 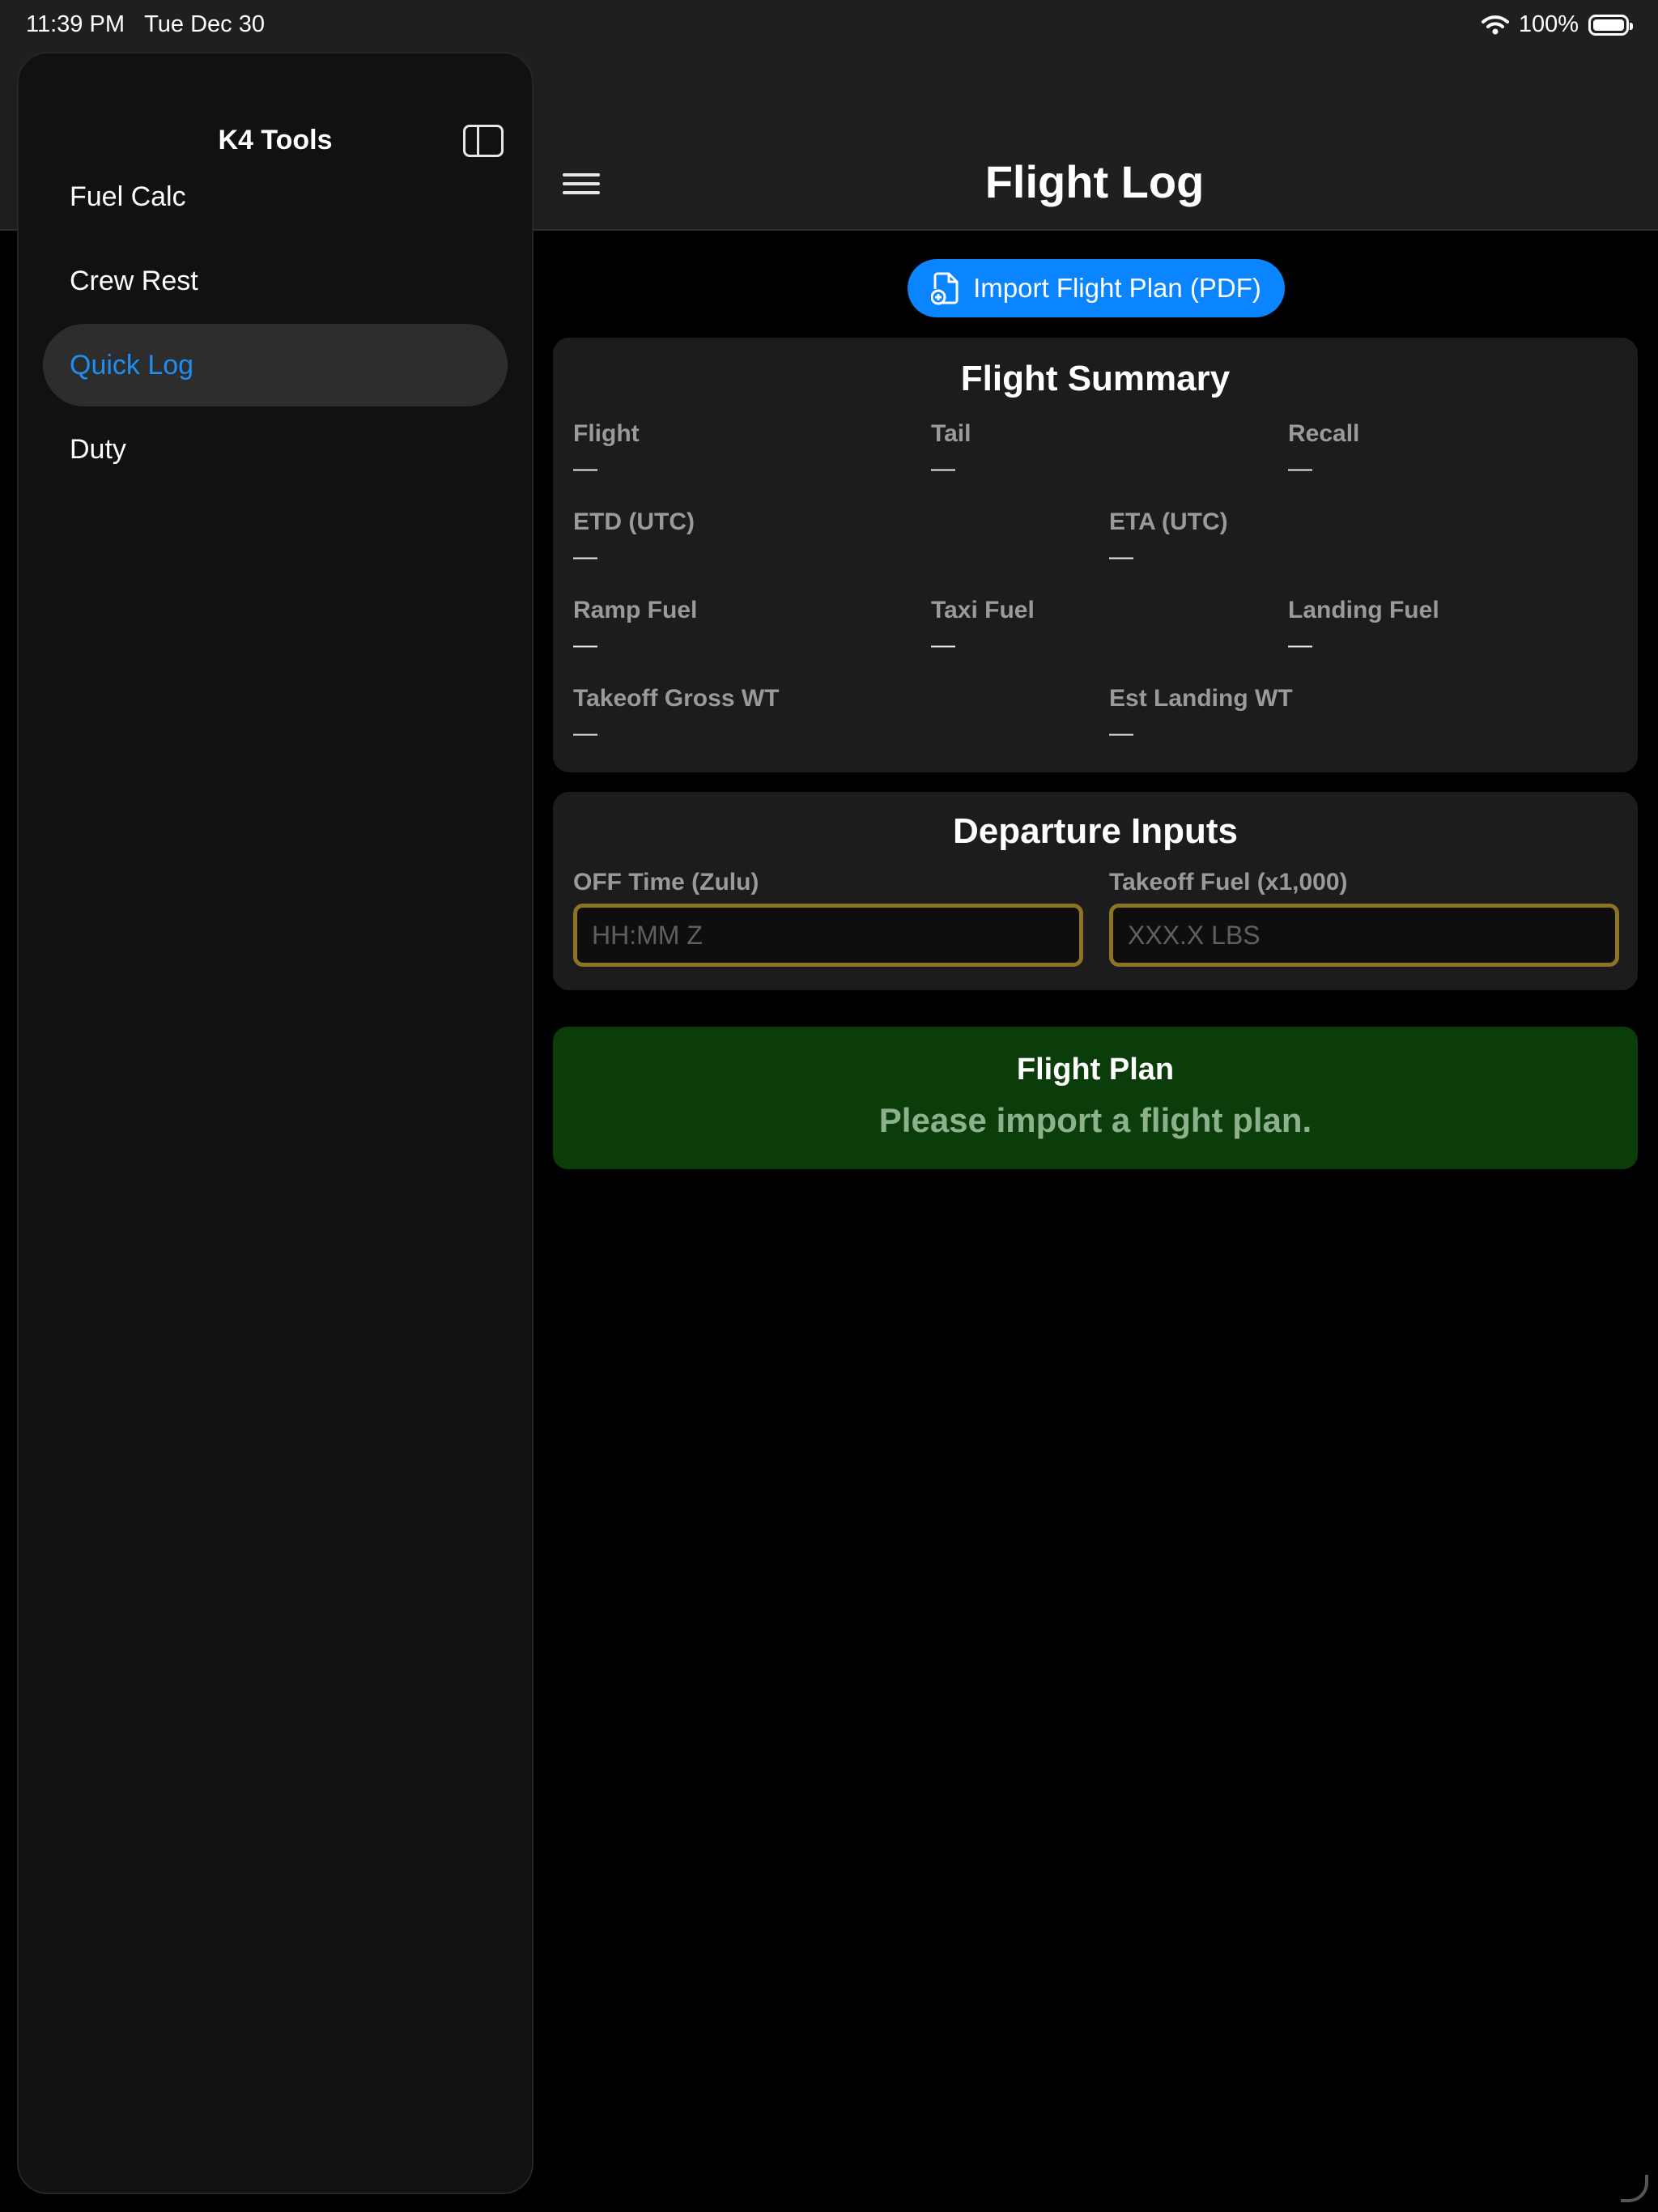 I want to click on menu-icon, so click(x=581, y=184).